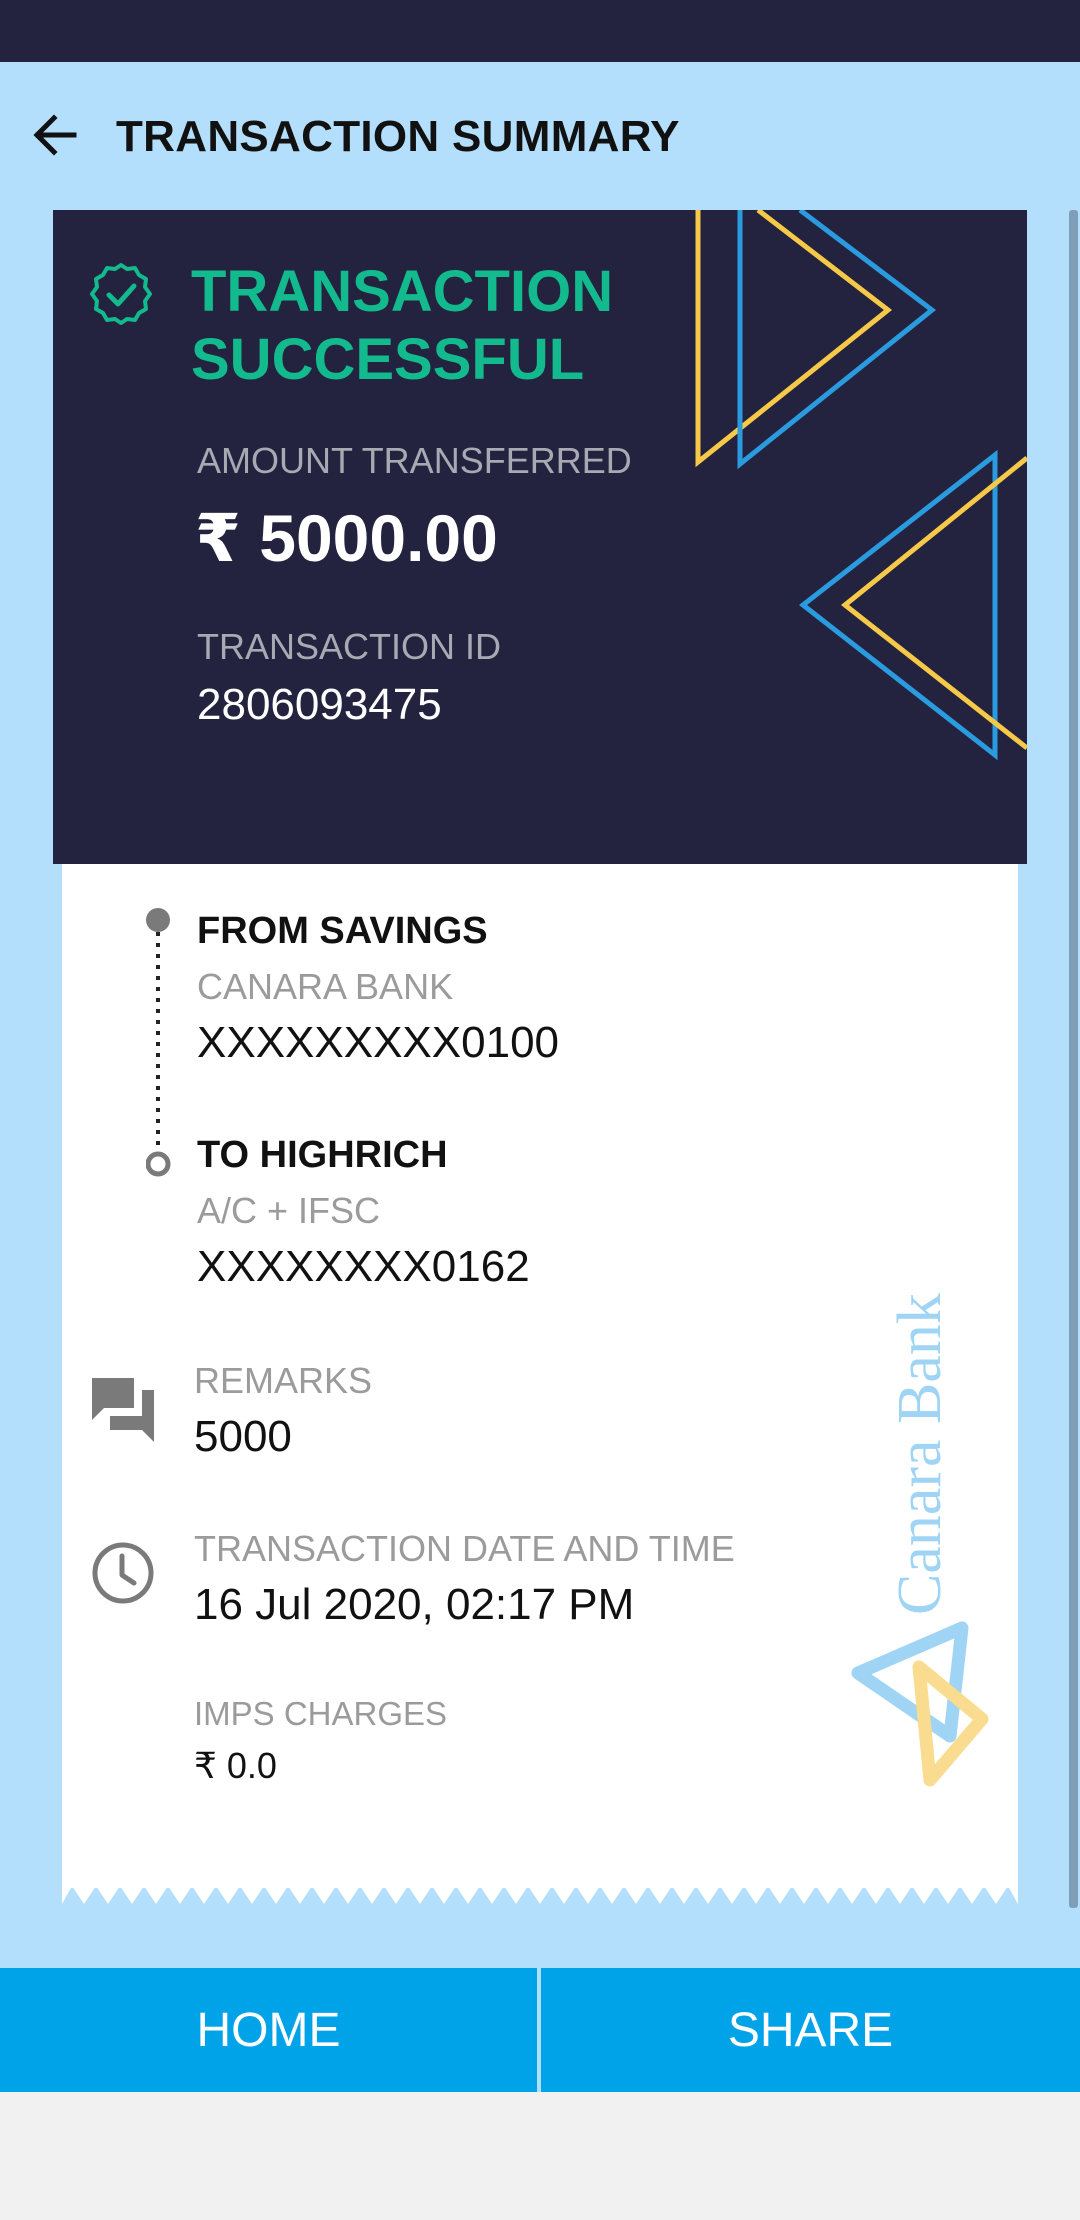  I want to click on chat-bubbles-icon, so click(123, 1410).